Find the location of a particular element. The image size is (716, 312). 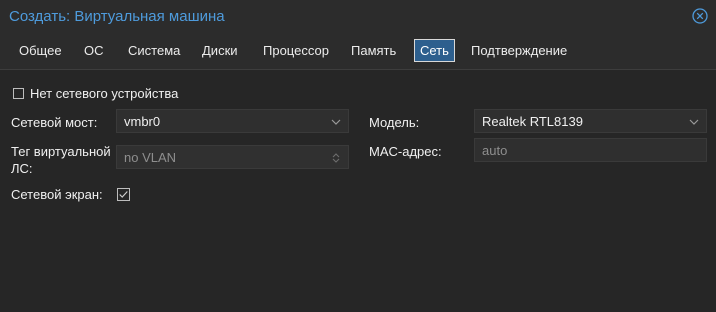

mac-input: auto is located at coordinates (590, 150).